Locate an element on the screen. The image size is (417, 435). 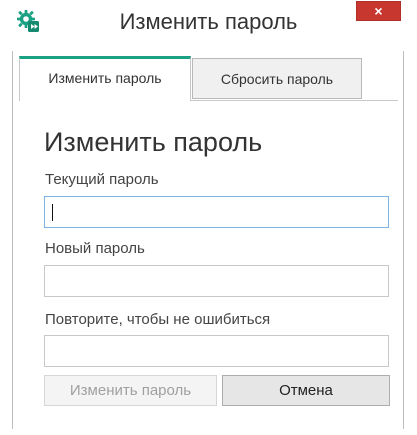
repeat-password-label: Повторите, чтобы не ошибиться is located at coordinates (158, 319).